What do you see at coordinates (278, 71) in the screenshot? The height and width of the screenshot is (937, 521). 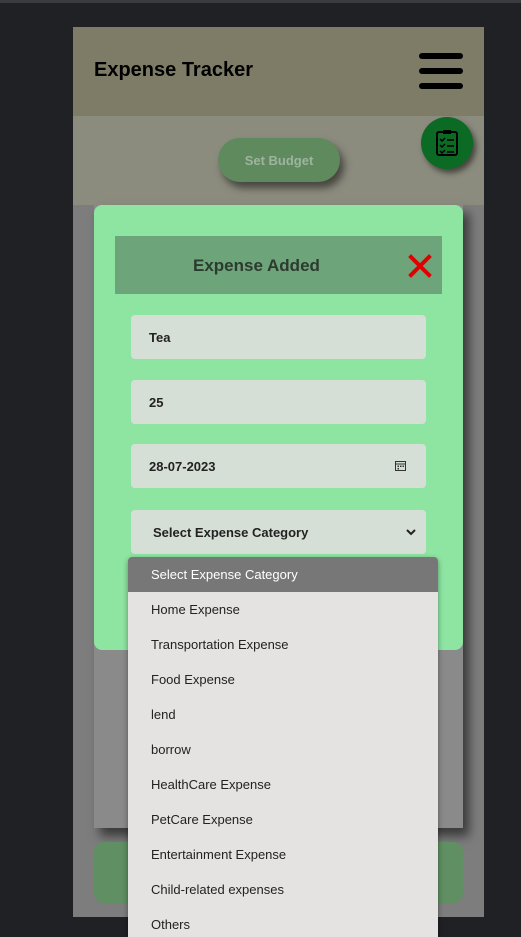 I see `app-bar: Expense Tracker` at bounding box center [278, 71].